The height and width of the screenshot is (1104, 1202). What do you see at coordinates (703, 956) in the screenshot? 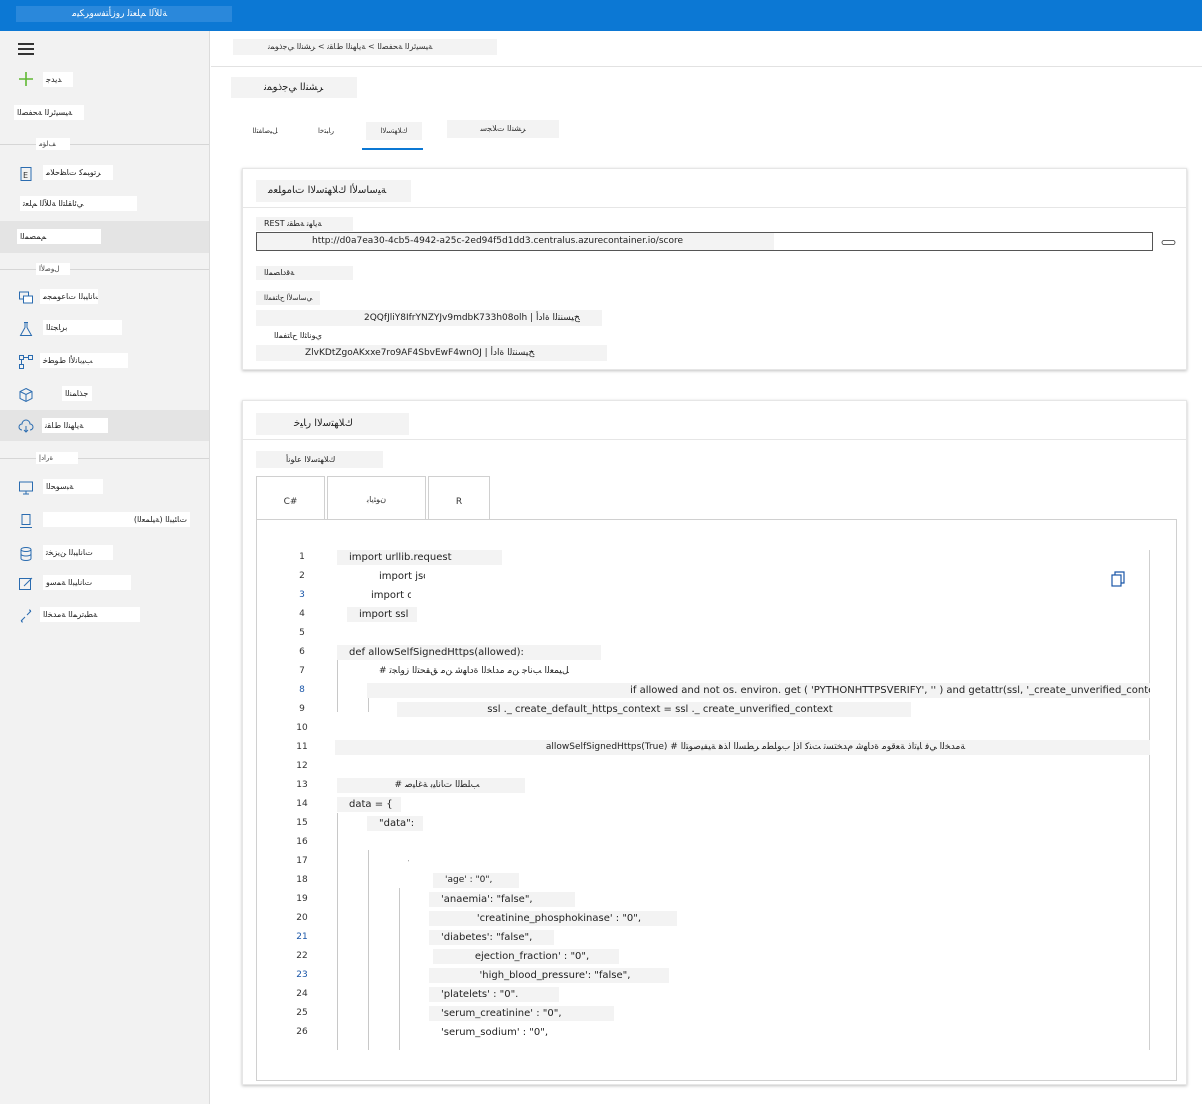
I see `code-line: 22 ejection_fraction' : "0",` at bounding box center [703, 956].